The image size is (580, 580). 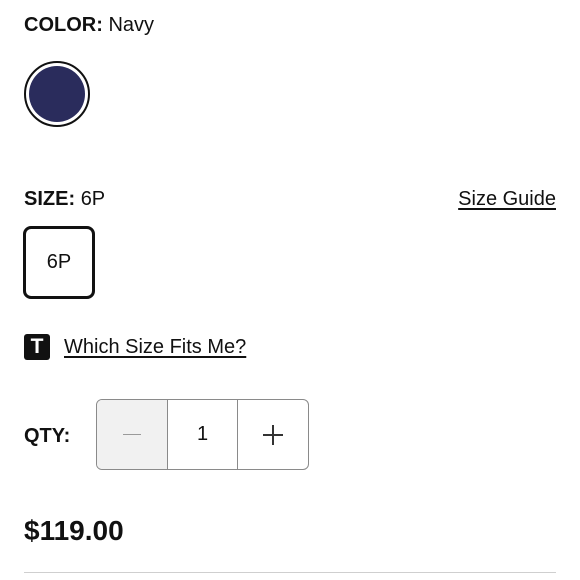 What do you see at coordinates (290, 572) in the screenshot?
I see `divider` at bounding box center [290, 572].